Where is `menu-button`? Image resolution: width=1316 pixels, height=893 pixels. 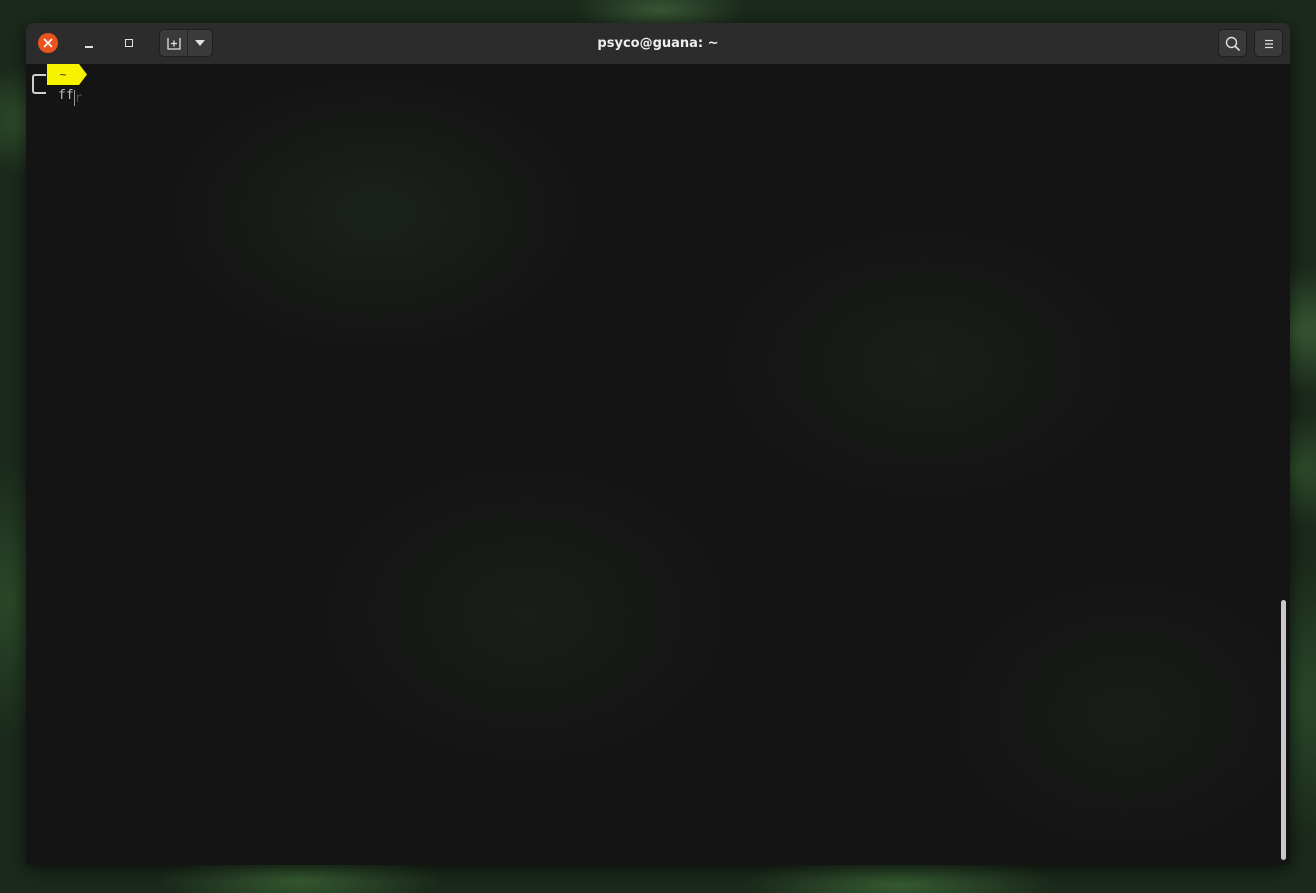 menu-button is located at coordinates (1268, 43).